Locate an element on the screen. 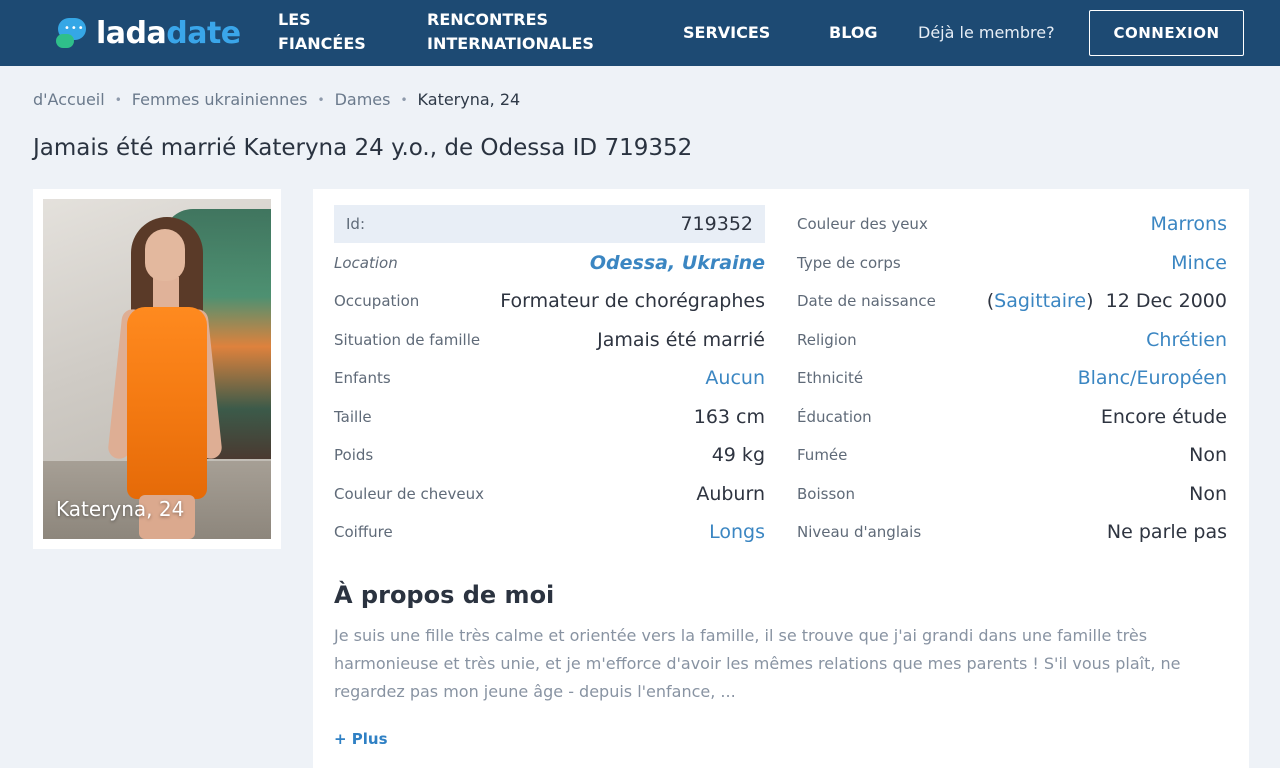  row-label: Id: is located at coordinates (355, 224).